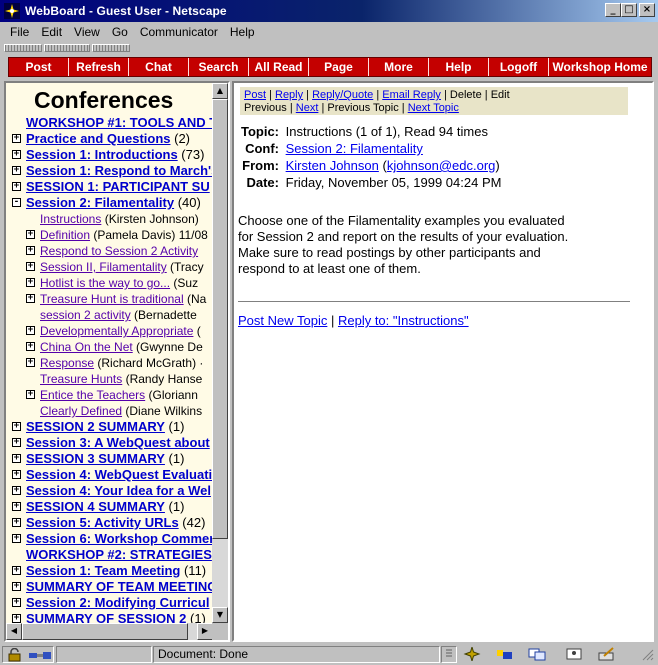 This screenshot has height=665, width=658. Describe the element at coordinates (109, 443) in the screenshot. I see `conference-item: + Session 3: A WebQuest about` at that location.